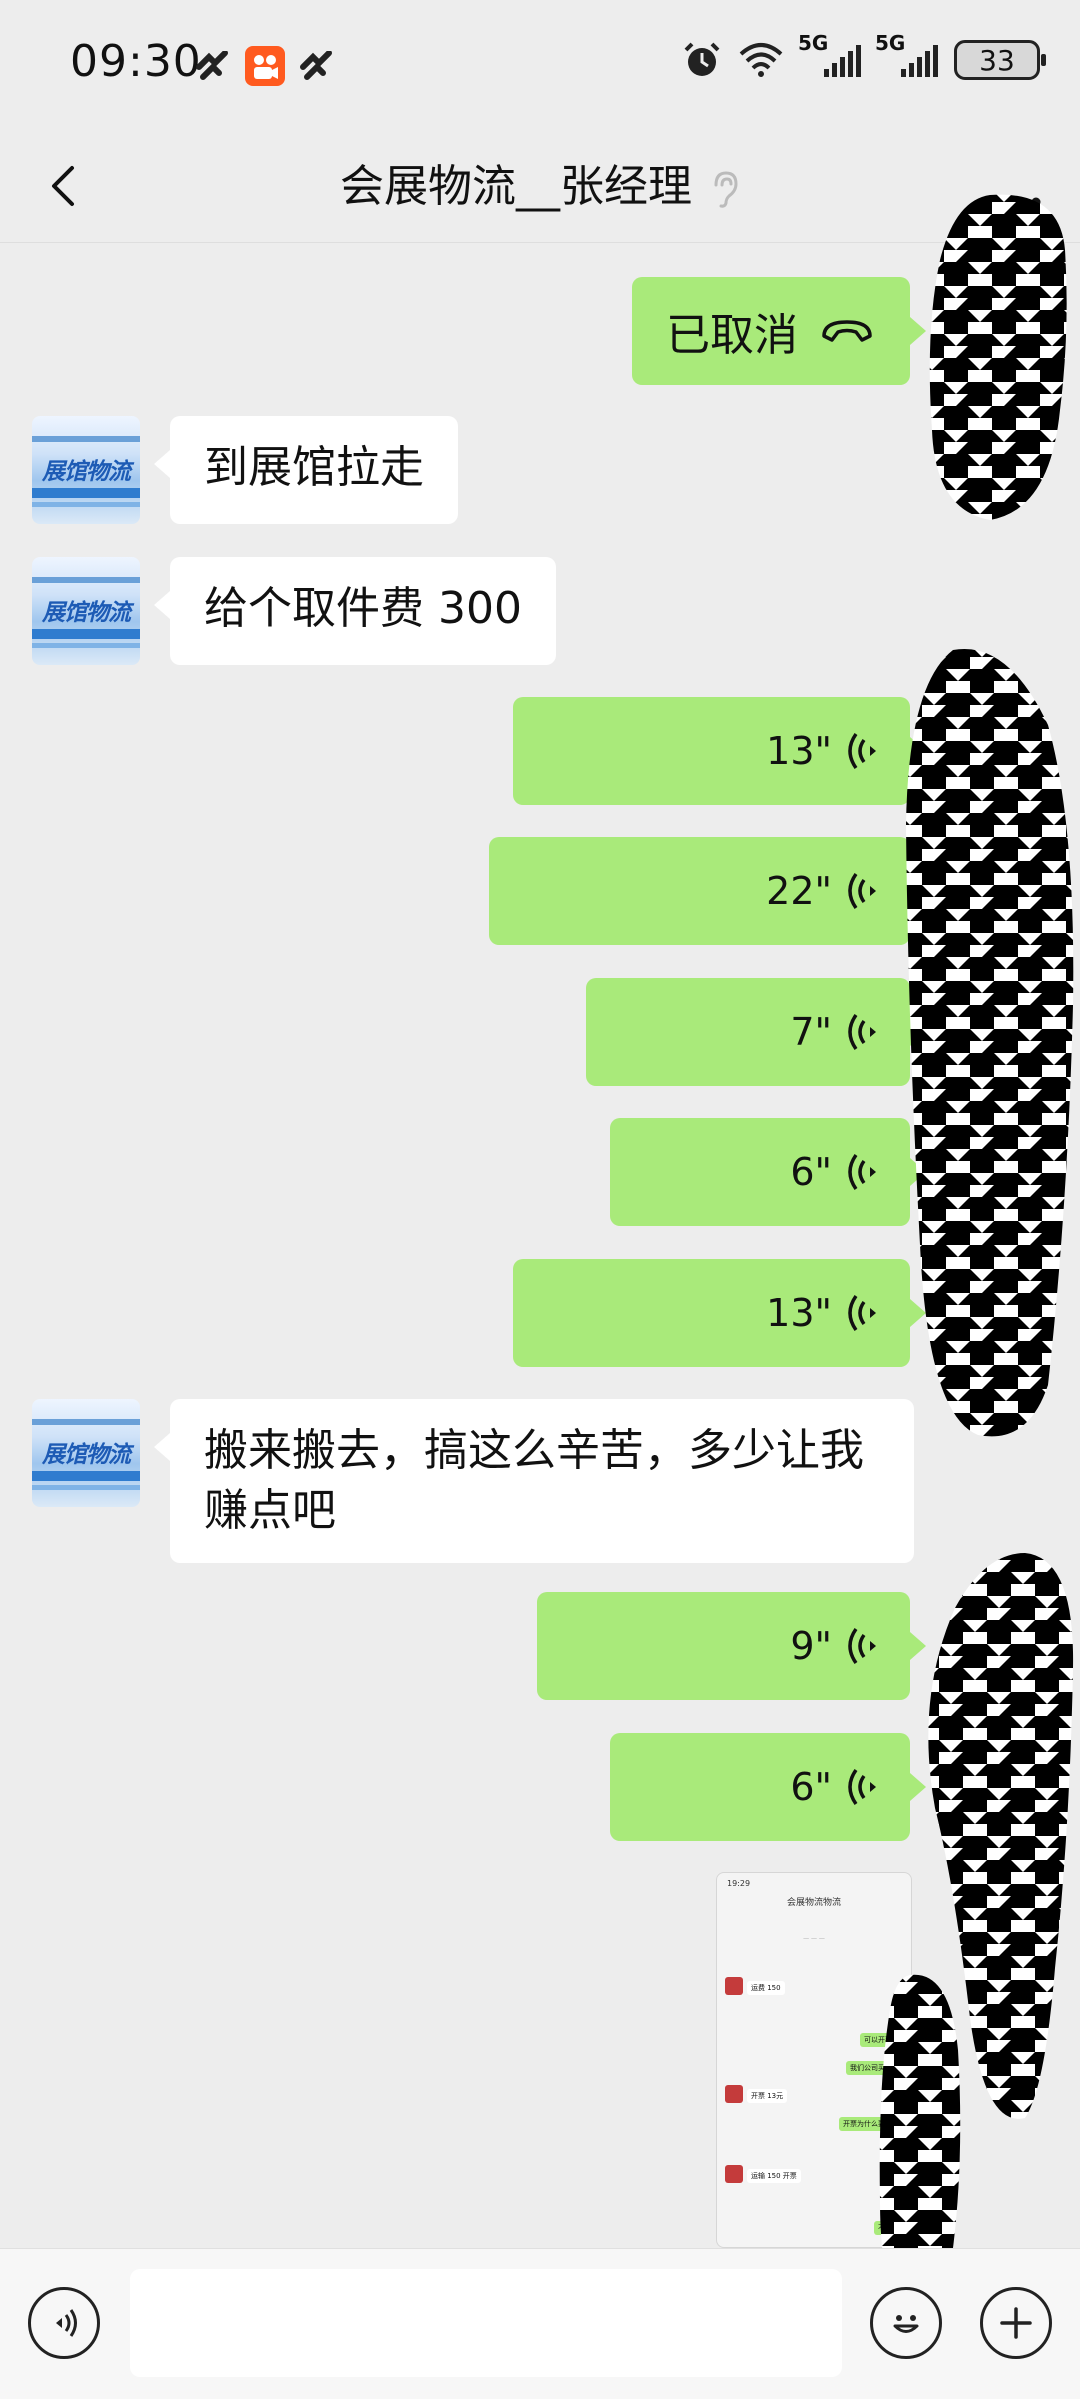 This screenshot has height=2399, width=1080. I want to click on plus-icon, so click(1016, 2323).